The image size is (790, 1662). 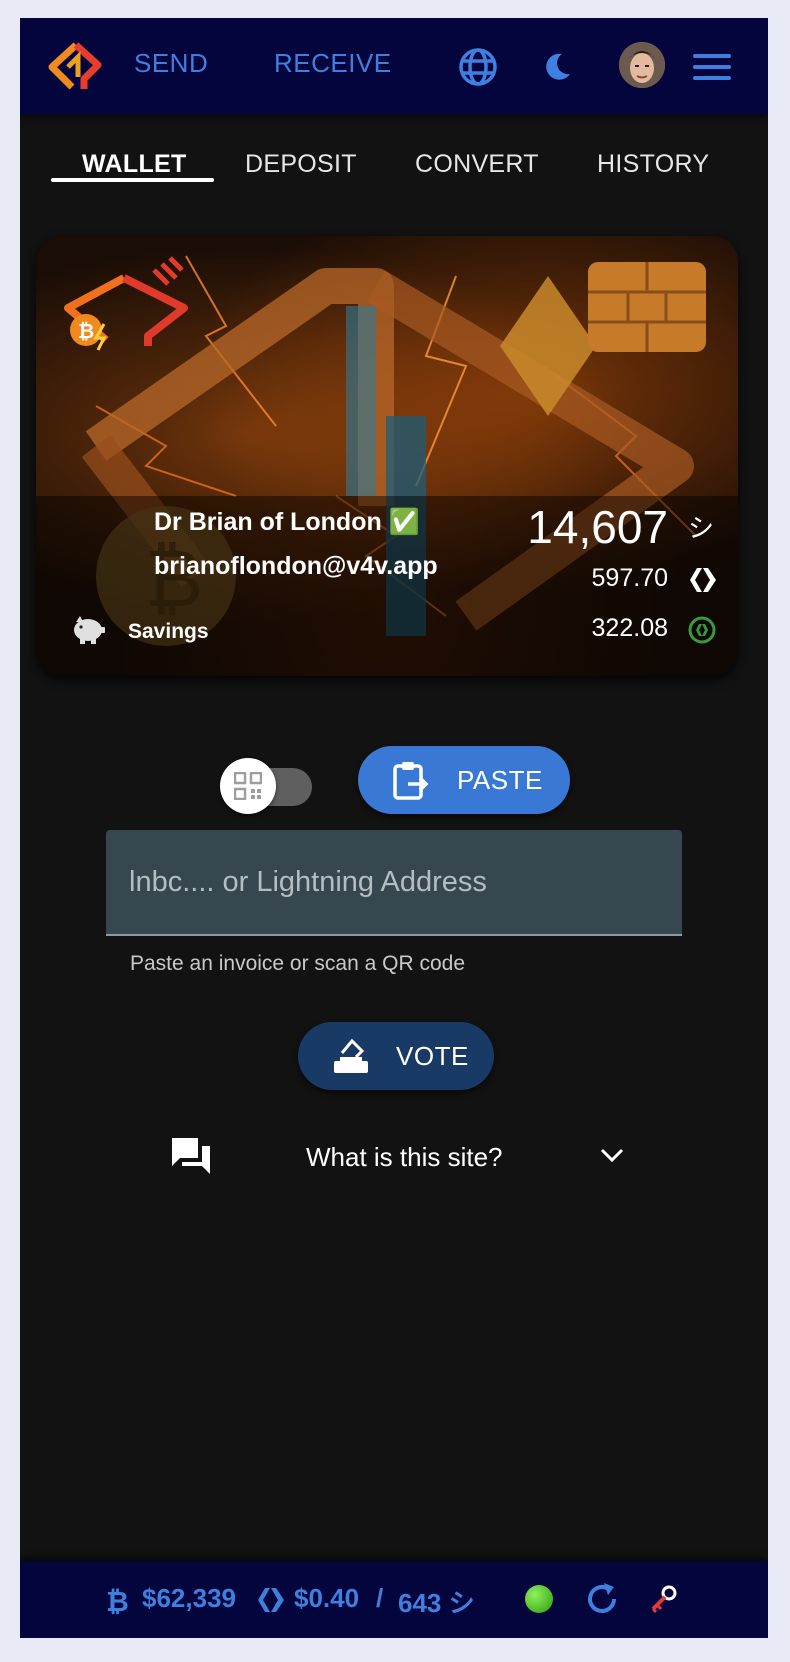 I want to click on piggy-bank-icon, so click(x=89, y=630).